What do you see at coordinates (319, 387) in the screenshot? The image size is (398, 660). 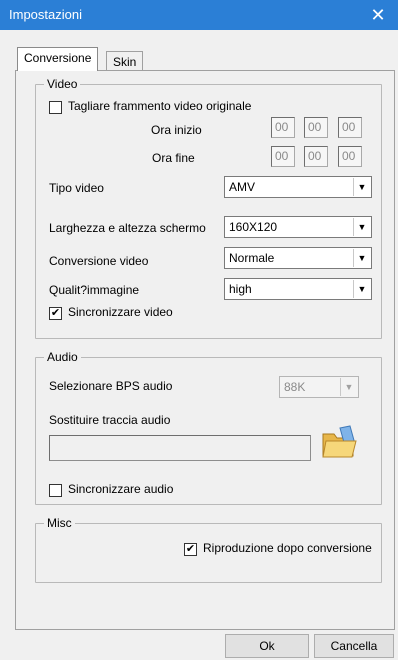 I see `bps-select: 88K ▼` at bounding box center [319, 387].